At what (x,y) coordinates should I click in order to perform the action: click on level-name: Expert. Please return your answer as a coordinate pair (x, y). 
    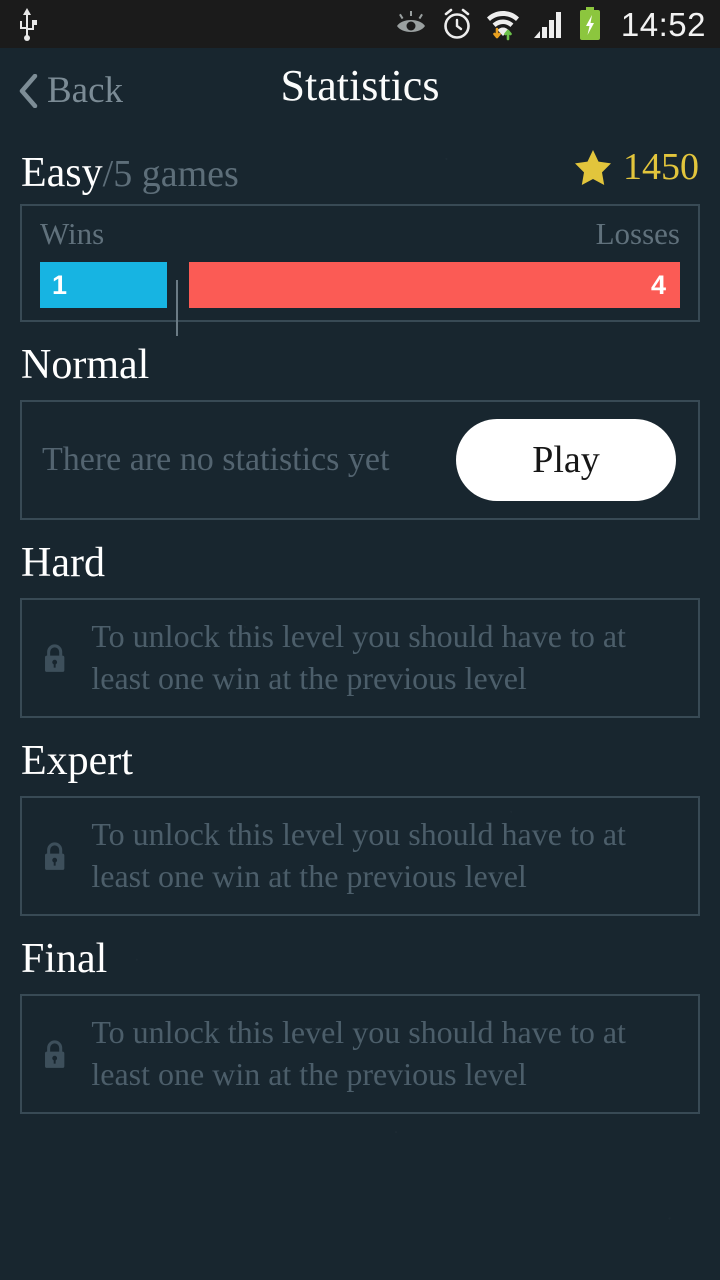
    Looking at the image, I should click on (77, 761).